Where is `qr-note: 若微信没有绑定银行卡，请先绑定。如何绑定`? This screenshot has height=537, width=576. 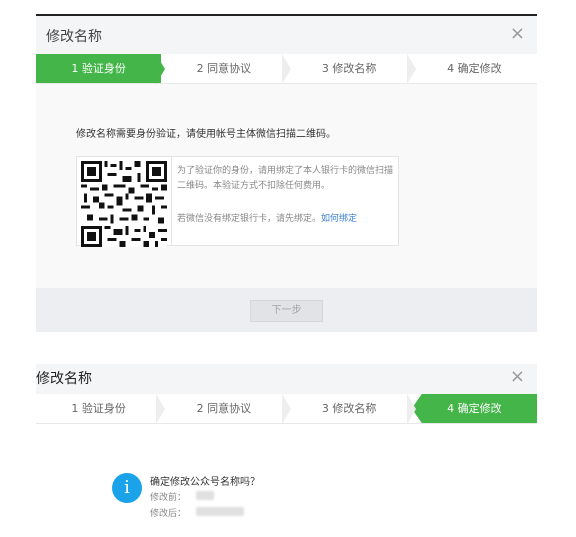 qr-note: 若微信没有绑定银行卡，请先绑定。如何绑定 is located at coordinates (267, 217).